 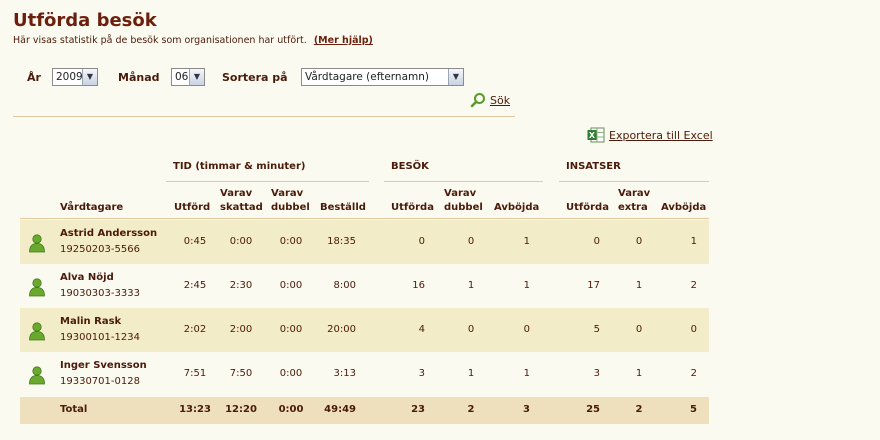 What do you see at coordinates (593, 285) in the screenshot?
I see `cell-ins-utforda: 17` at bounding box center [593, 285].